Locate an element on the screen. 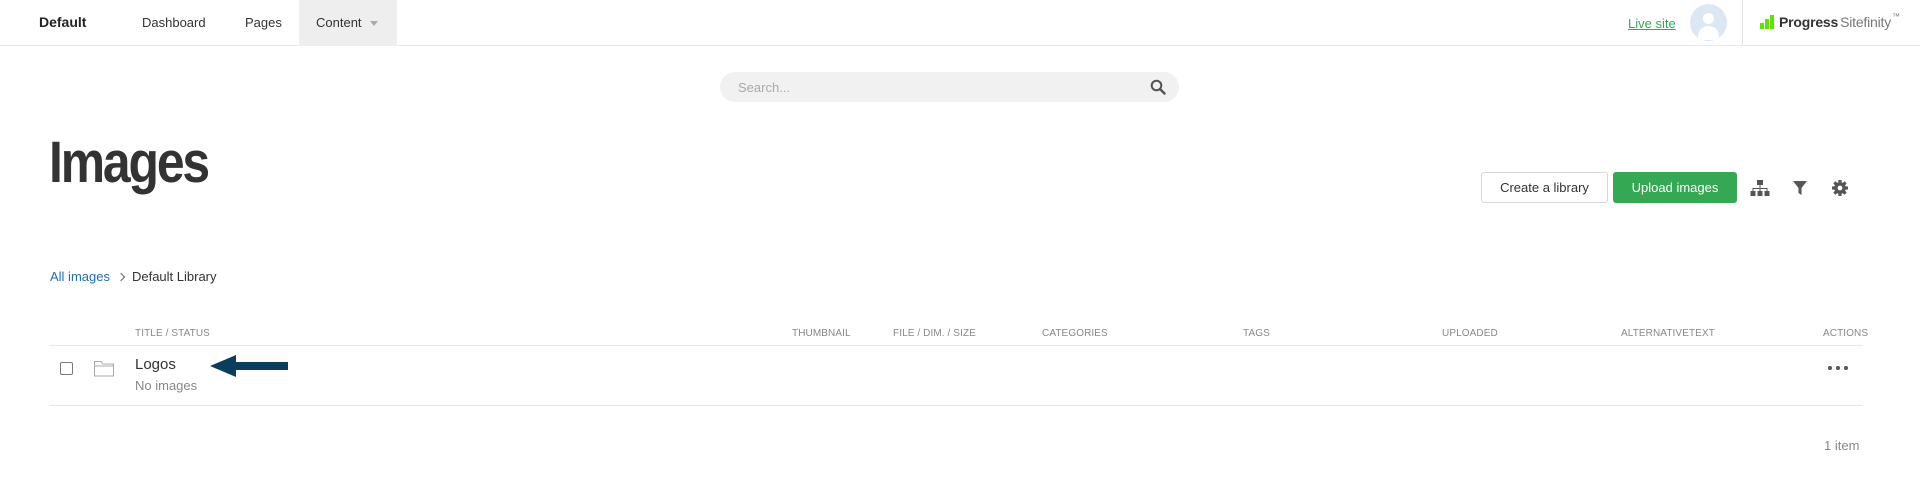 The image size is (1920, 480). hierarchy-icon is located at coordinates (1760, 188).